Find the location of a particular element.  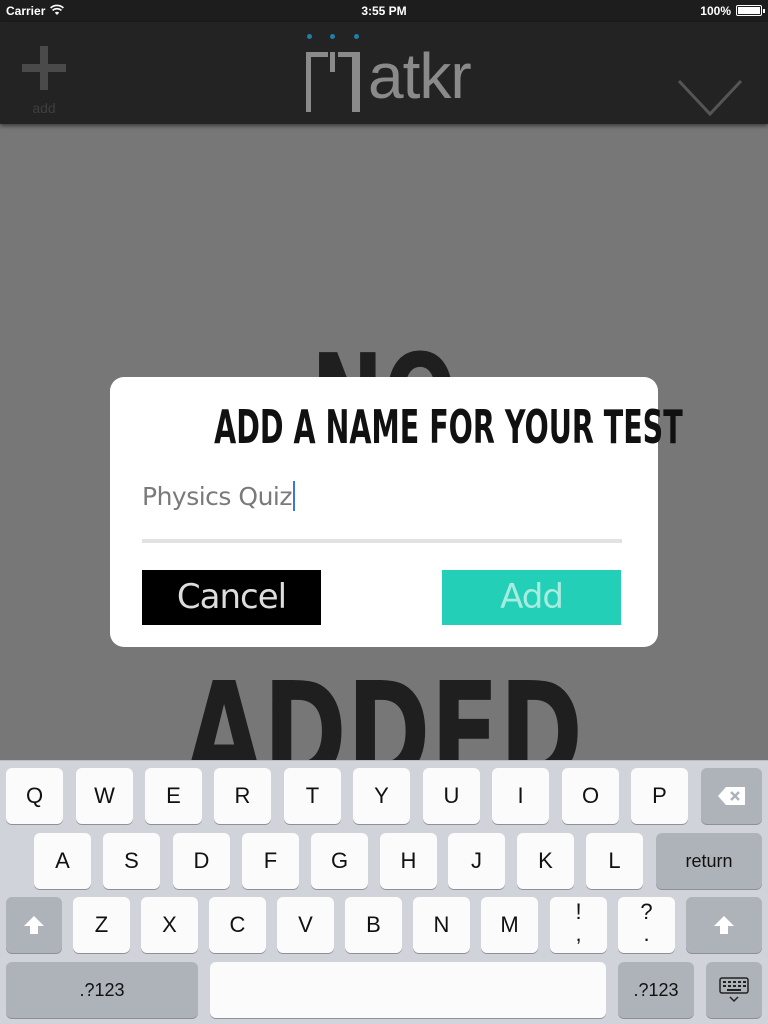

backspace-key is located at coordinates (731, 796).